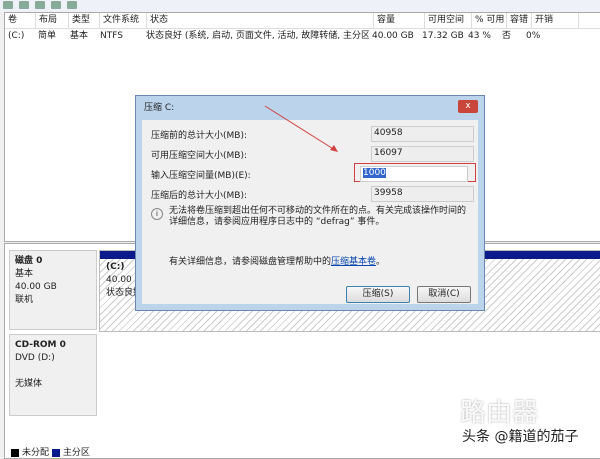 This screenshot has height=459, width=600. What do you see at coordinates (520, 437) in the screenshot?
I see `watermark-credit: 头条 @籍道的茄子` at bounding box center [520, 437].